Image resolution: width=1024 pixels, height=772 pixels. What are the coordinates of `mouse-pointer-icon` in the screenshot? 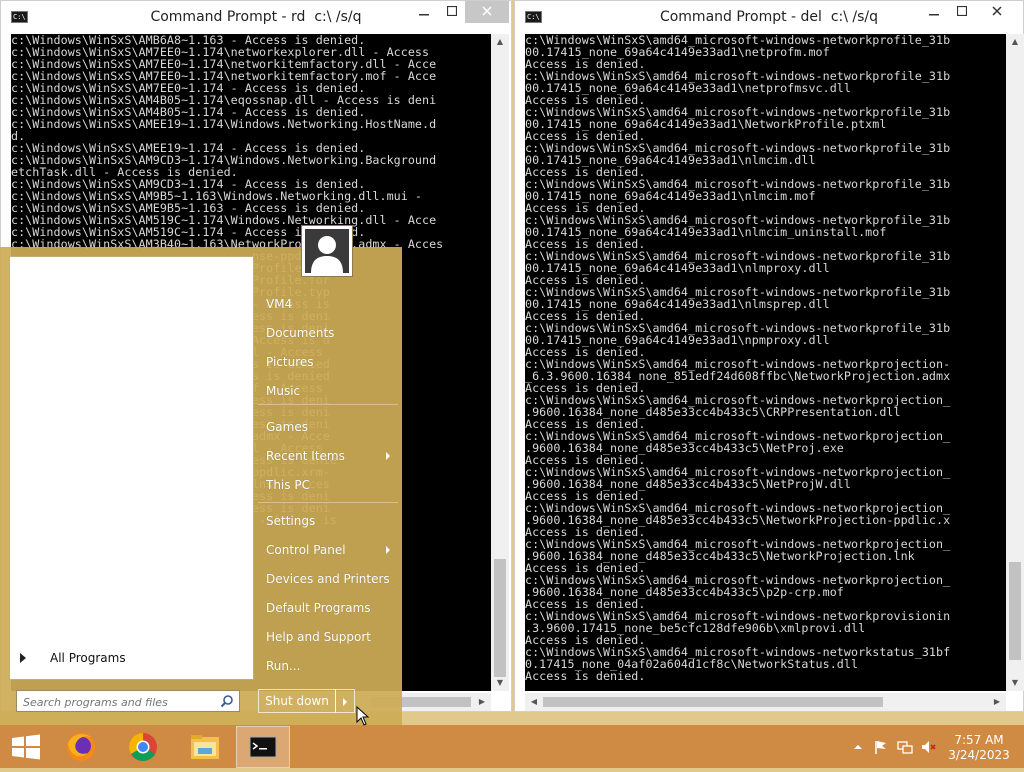 It's located at (363, 716).